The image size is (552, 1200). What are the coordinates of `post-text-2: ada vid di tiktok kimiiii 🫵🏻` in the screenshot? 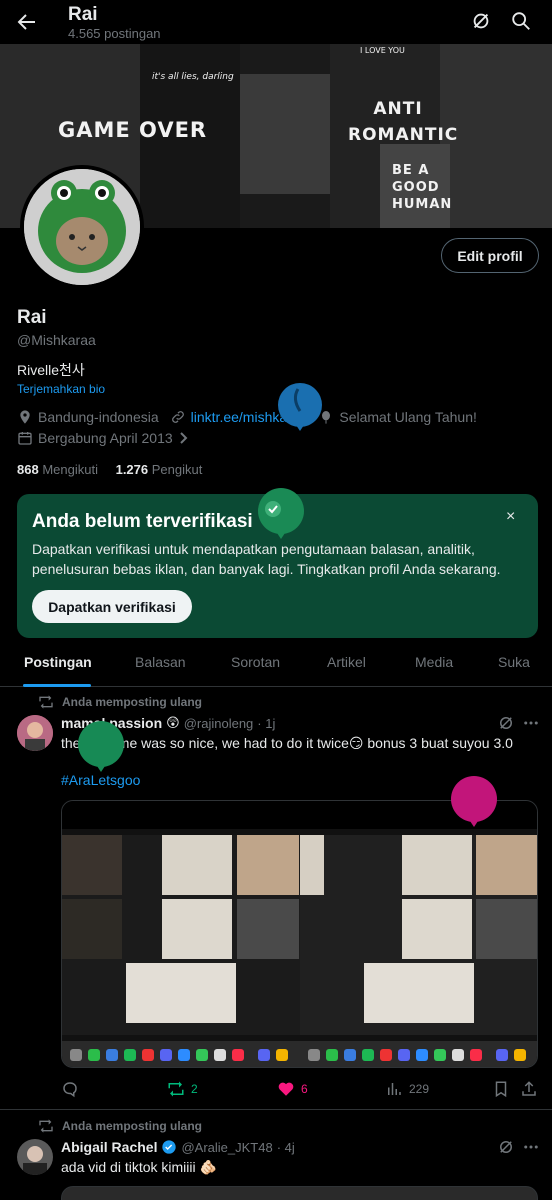 It's located at (139, 1167).